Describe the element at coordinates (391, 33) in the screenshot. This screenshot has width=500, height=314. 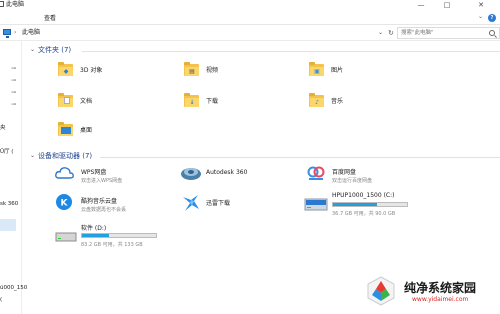
I see `refresh-icon: ↻` at that location.